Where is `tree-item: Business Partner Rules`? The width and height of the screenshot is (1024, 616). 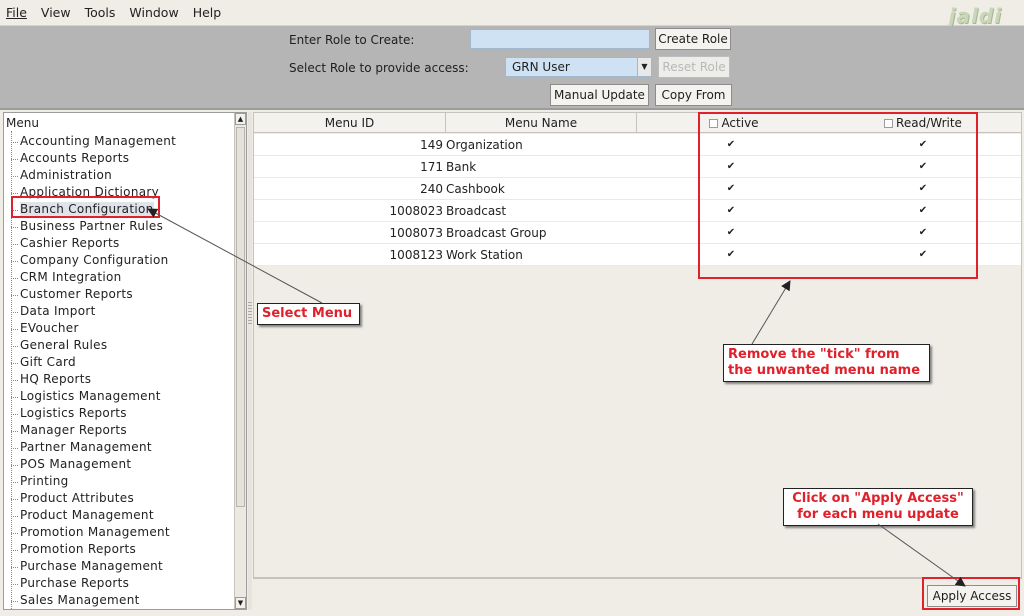 tree-item: Business Partner Rules is located at coordinates (87, 226).